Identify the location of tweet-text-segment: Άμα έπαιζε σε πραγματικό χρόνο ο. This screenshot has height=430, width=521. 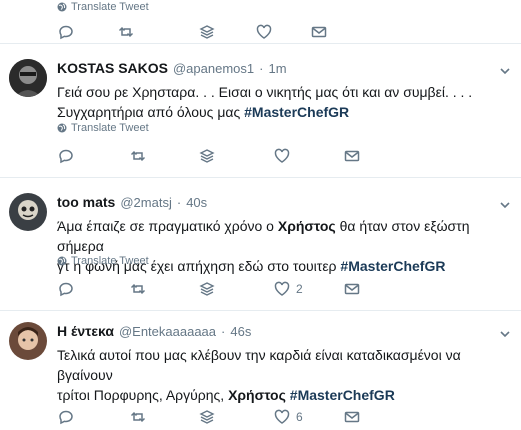
(167, 226).